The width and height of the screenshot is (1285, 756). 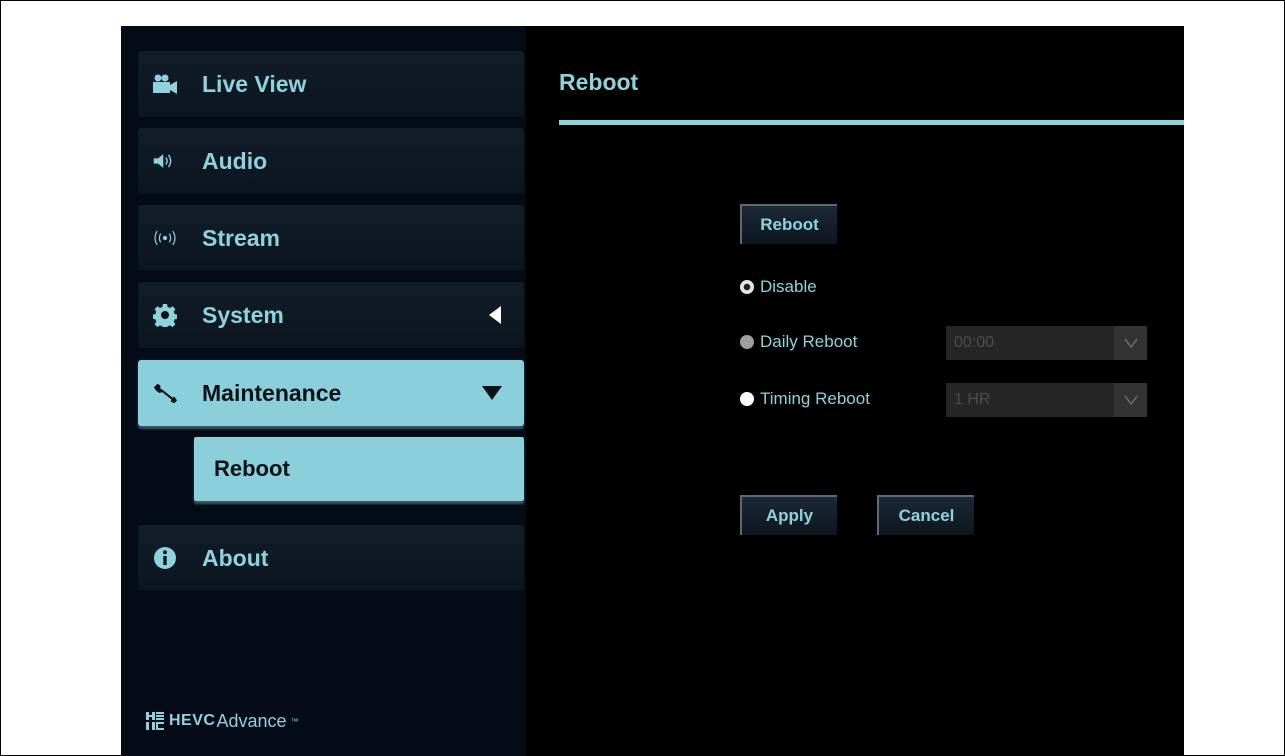 I want to click on apply-button: Apply, so click(x=788, y=515).